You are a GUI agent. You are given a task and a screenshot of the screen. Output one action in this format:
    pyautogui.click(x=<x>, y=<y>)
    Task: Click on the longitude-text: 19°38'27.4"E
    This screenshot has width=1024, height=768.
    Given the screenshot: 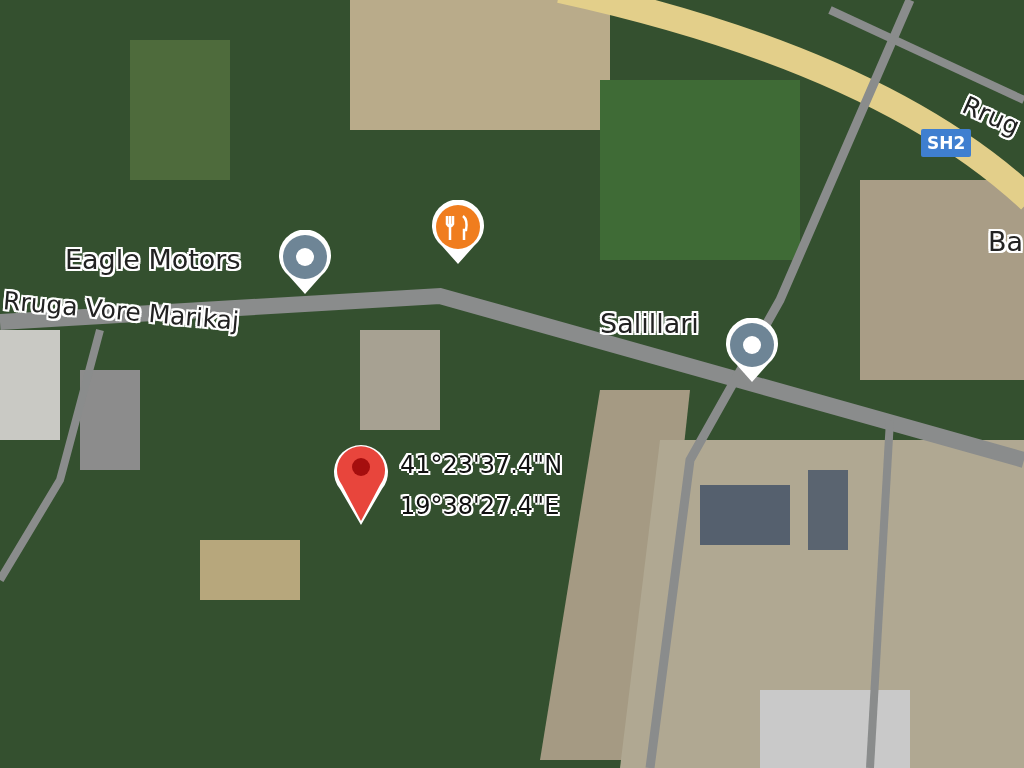 What is the action you would take?
    pyautogui.click(x=480, y=506)
    